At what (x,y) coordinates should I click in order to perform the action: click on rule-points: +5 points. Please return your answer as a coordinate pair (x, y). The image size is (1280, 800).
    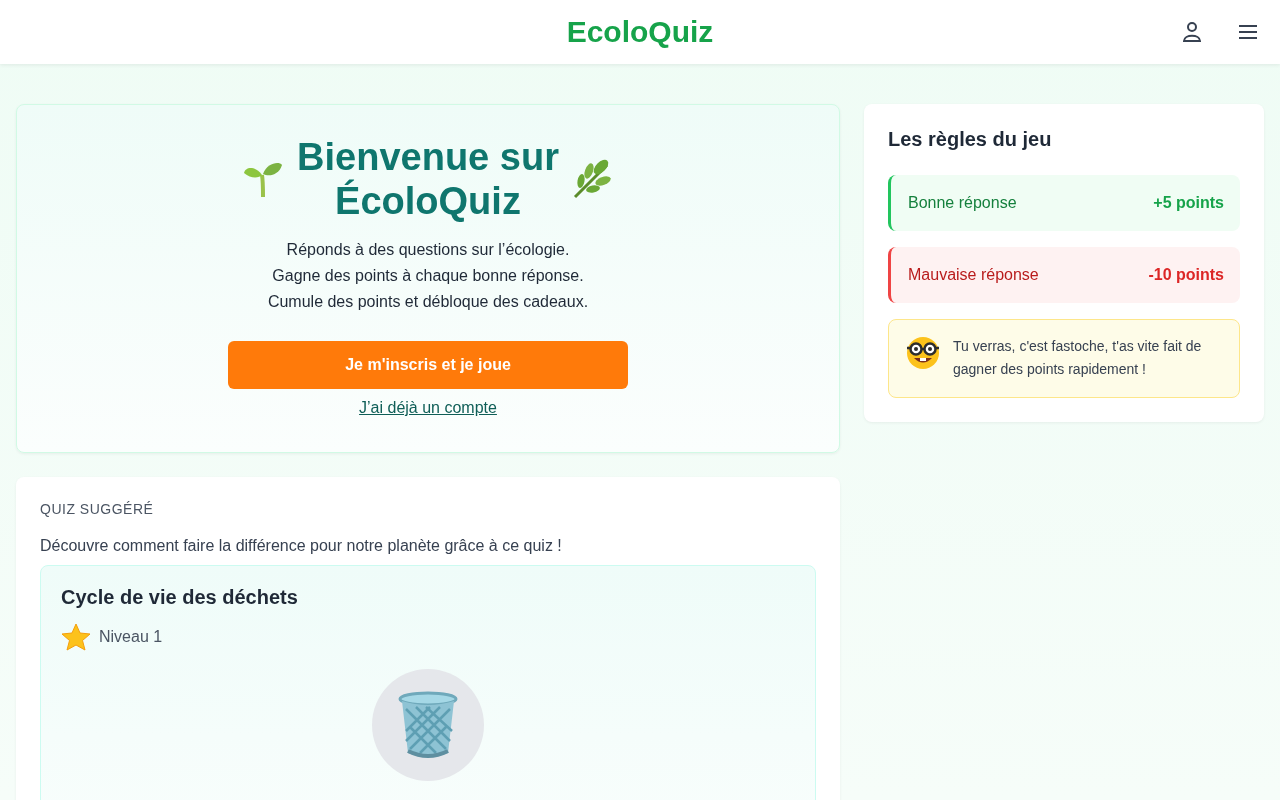
    Looking at the image, I should click on (1188, 203).